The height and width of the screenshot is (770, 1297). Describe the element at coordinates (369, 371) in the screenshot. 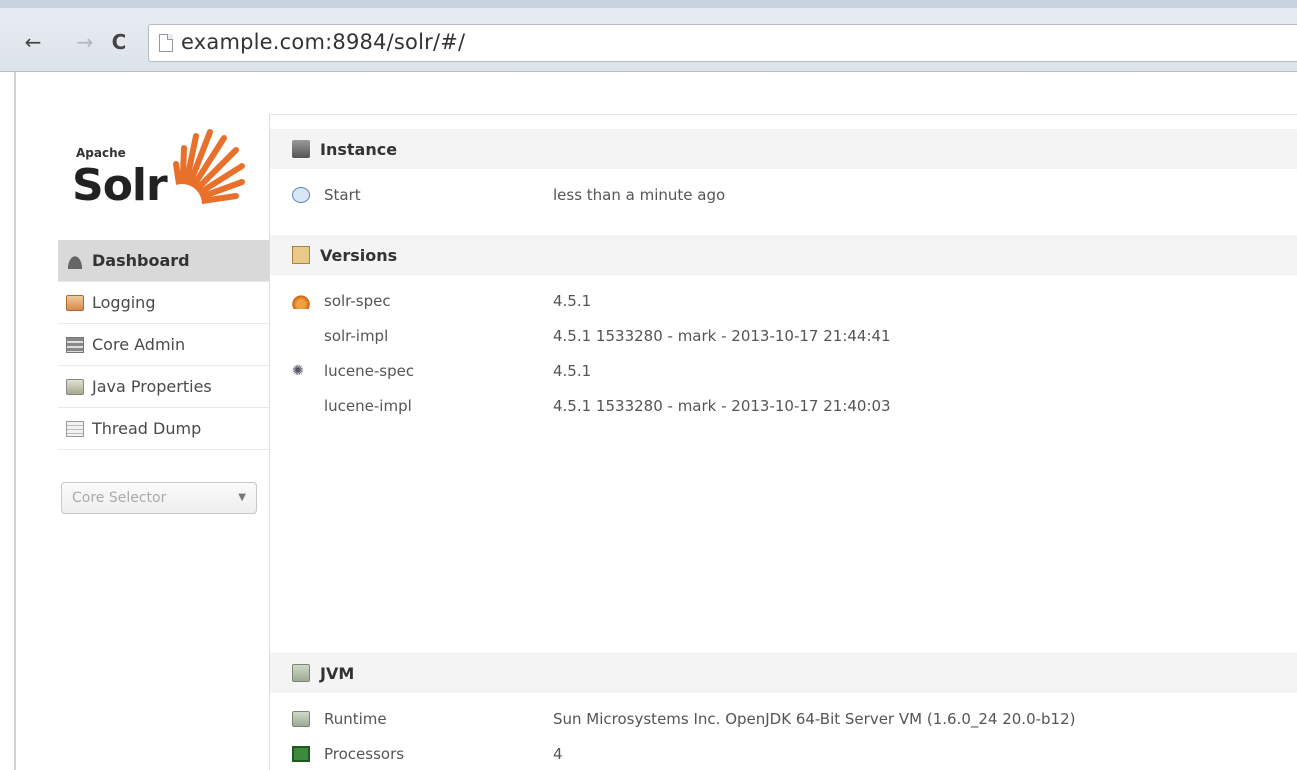

I see `row-key: lucene-spec` at that location.